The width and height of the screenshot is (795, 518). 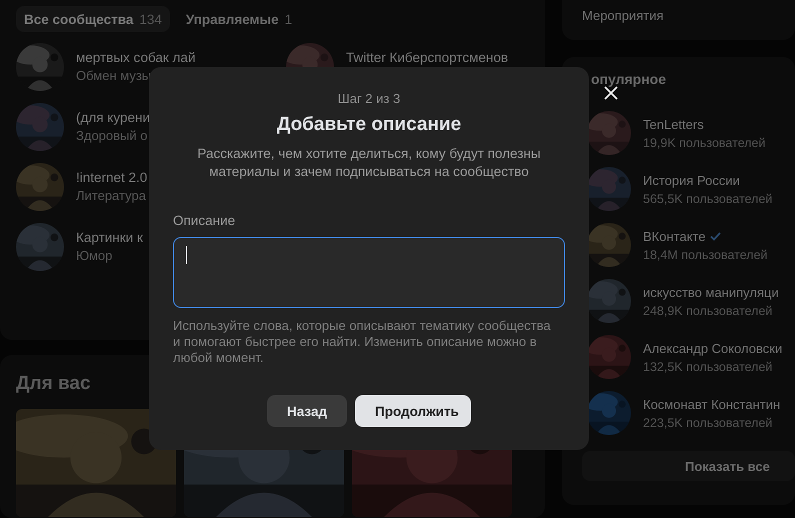 What do you see at coordinates (712, 348) in the screenshot?
I see `community-name: Александр Соколовски` at bounding box center [712, 348].